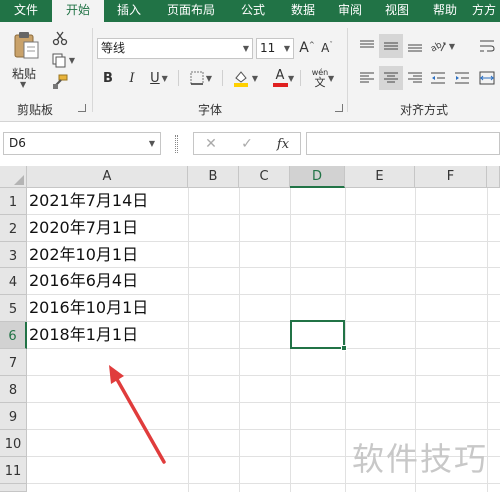  Describe the element at coordinates (13, 389) in the screenshot. I see `row-header-8: 8` at that location.